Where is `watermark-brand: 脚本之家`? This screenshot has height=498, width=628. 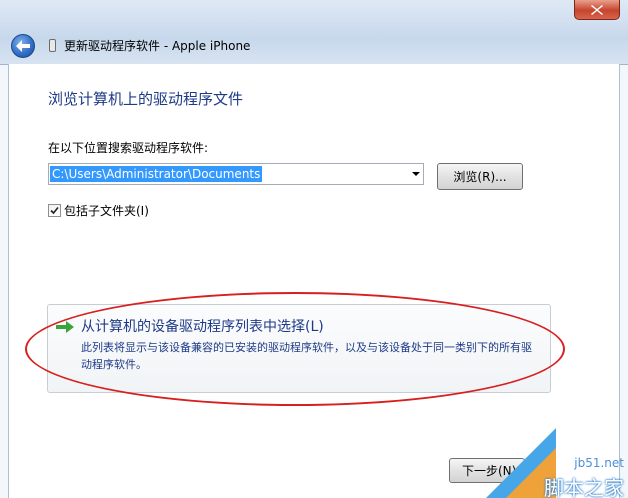
watermark-brand: 脚本之家 is located at coordinates (584, 487).